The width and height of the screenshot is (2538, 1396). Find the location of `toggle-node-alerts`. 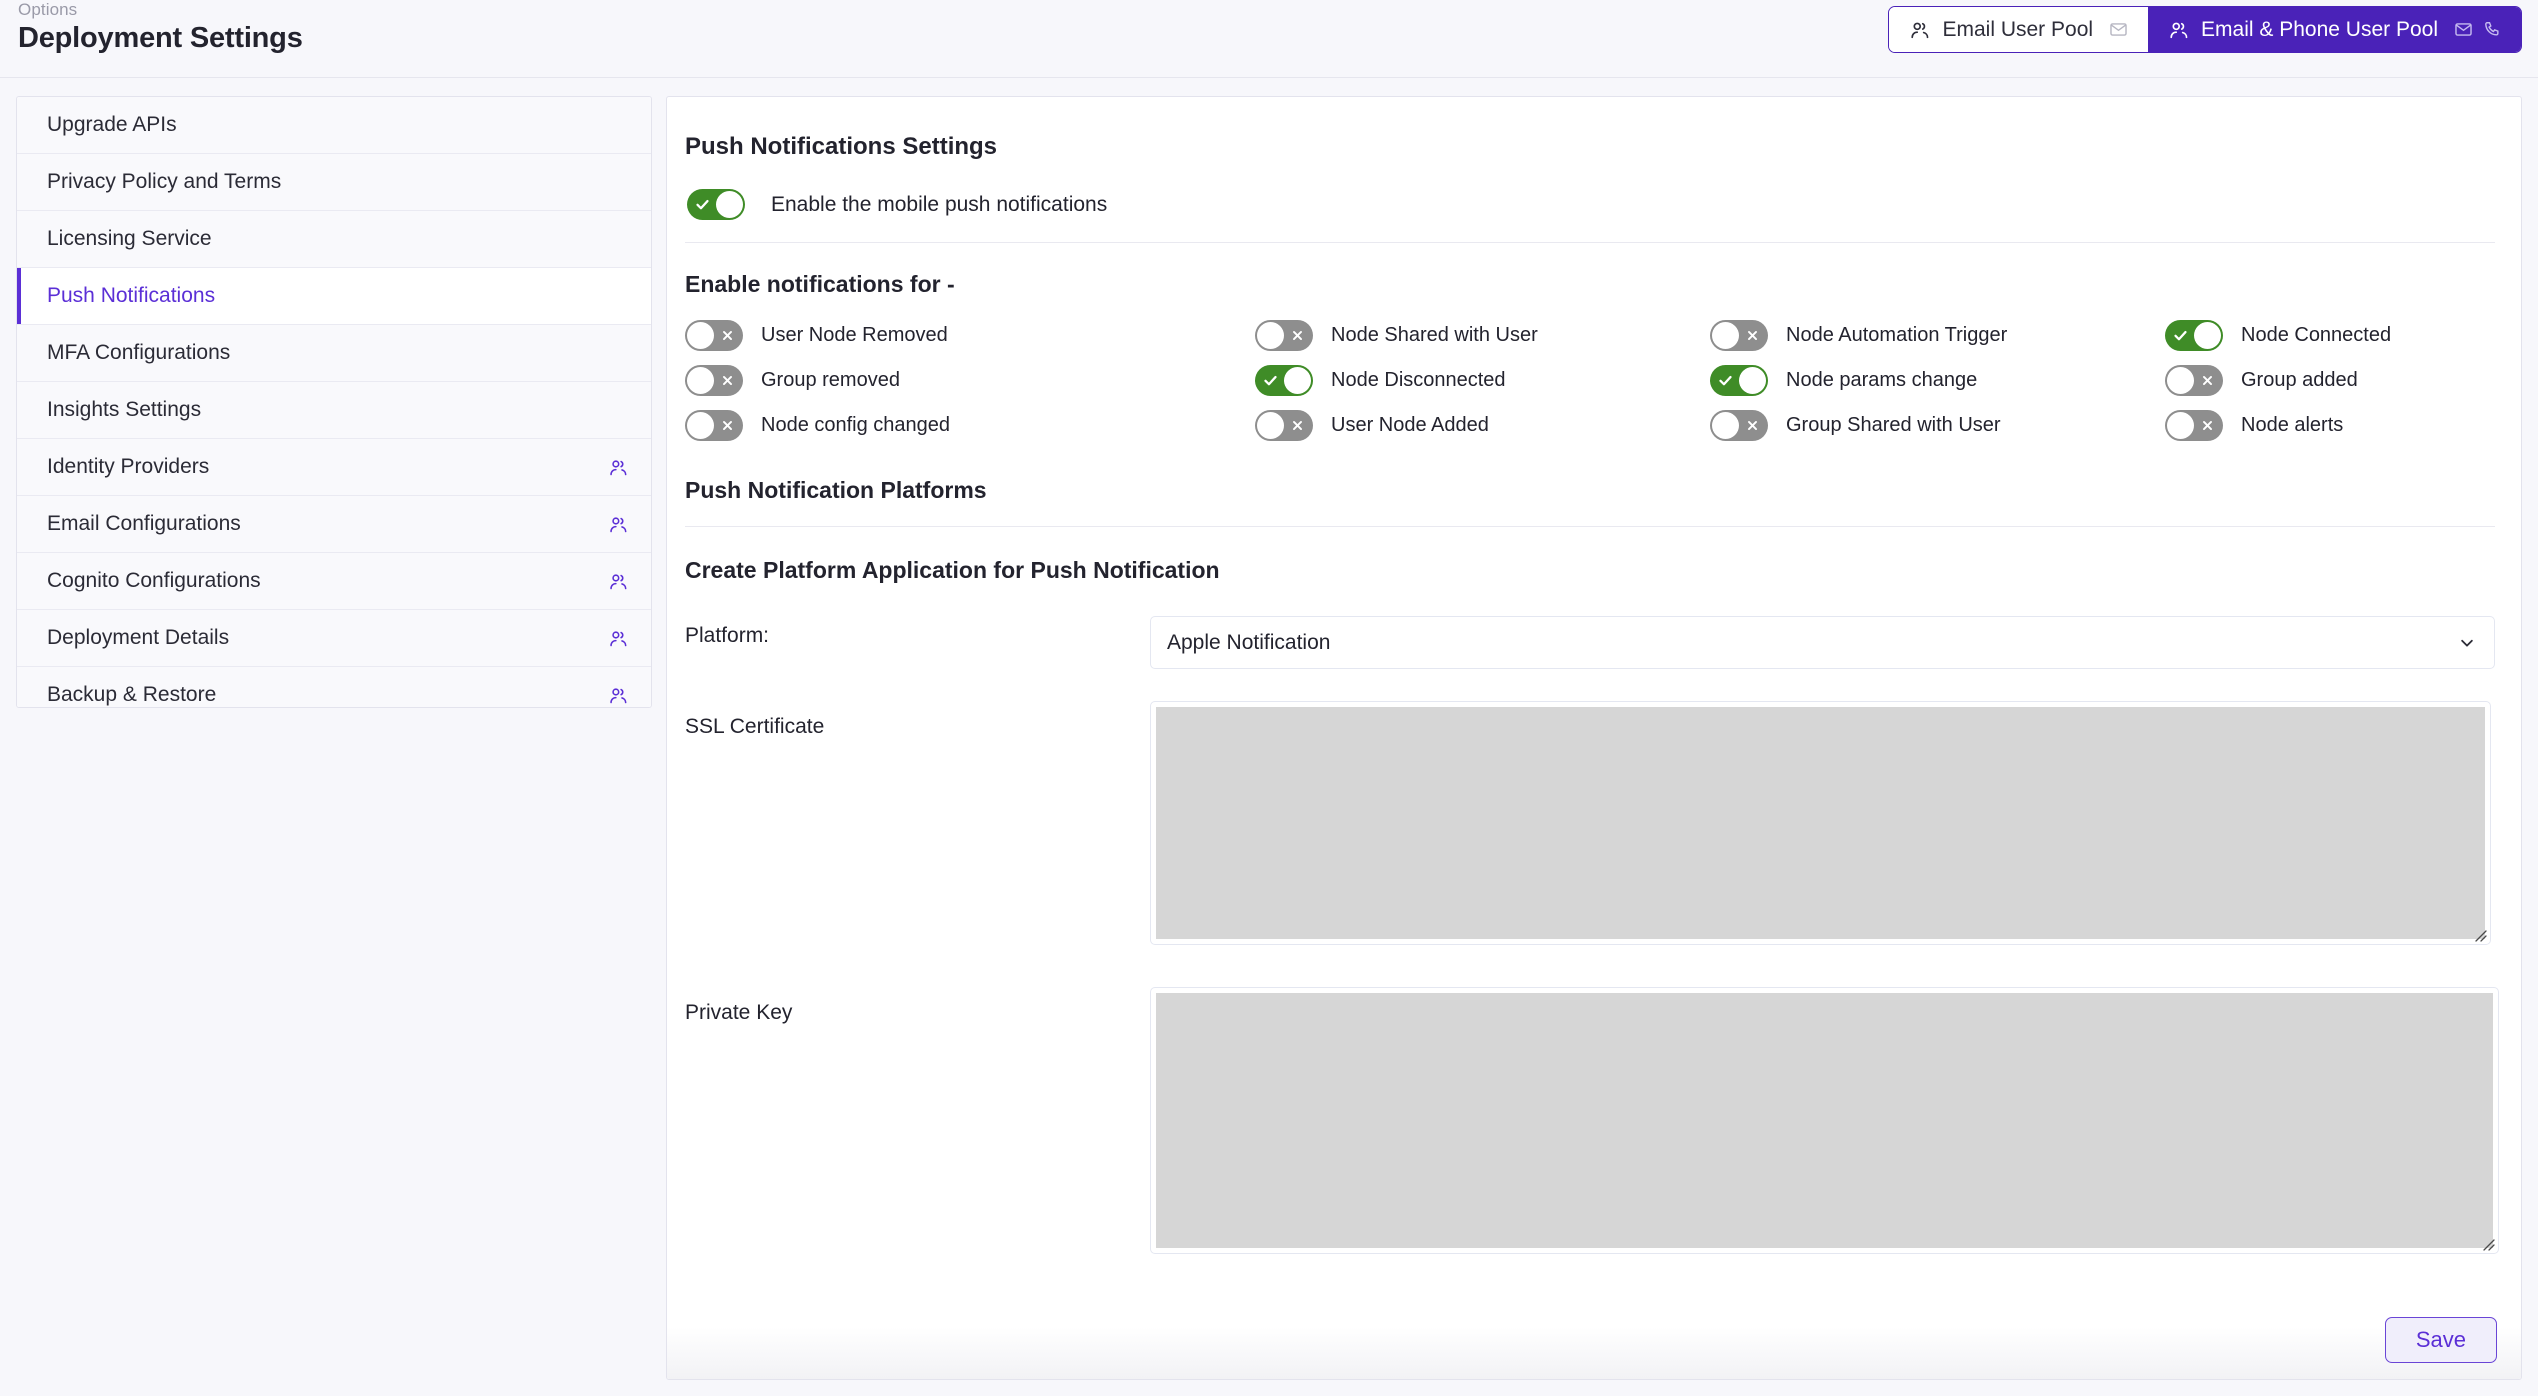

toggle-node-alerts is located at coordinates (2194, 425).